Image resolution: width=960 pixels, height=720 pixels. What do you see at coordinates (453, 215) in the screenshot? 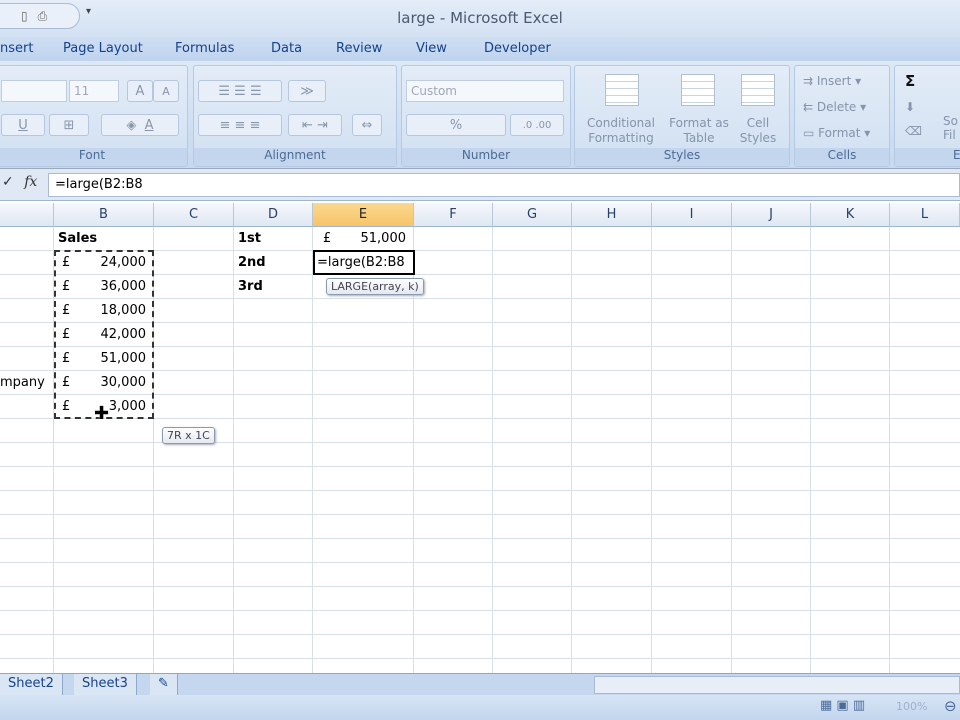
I see `column-header-f: F` at bounding box center [453, 215].